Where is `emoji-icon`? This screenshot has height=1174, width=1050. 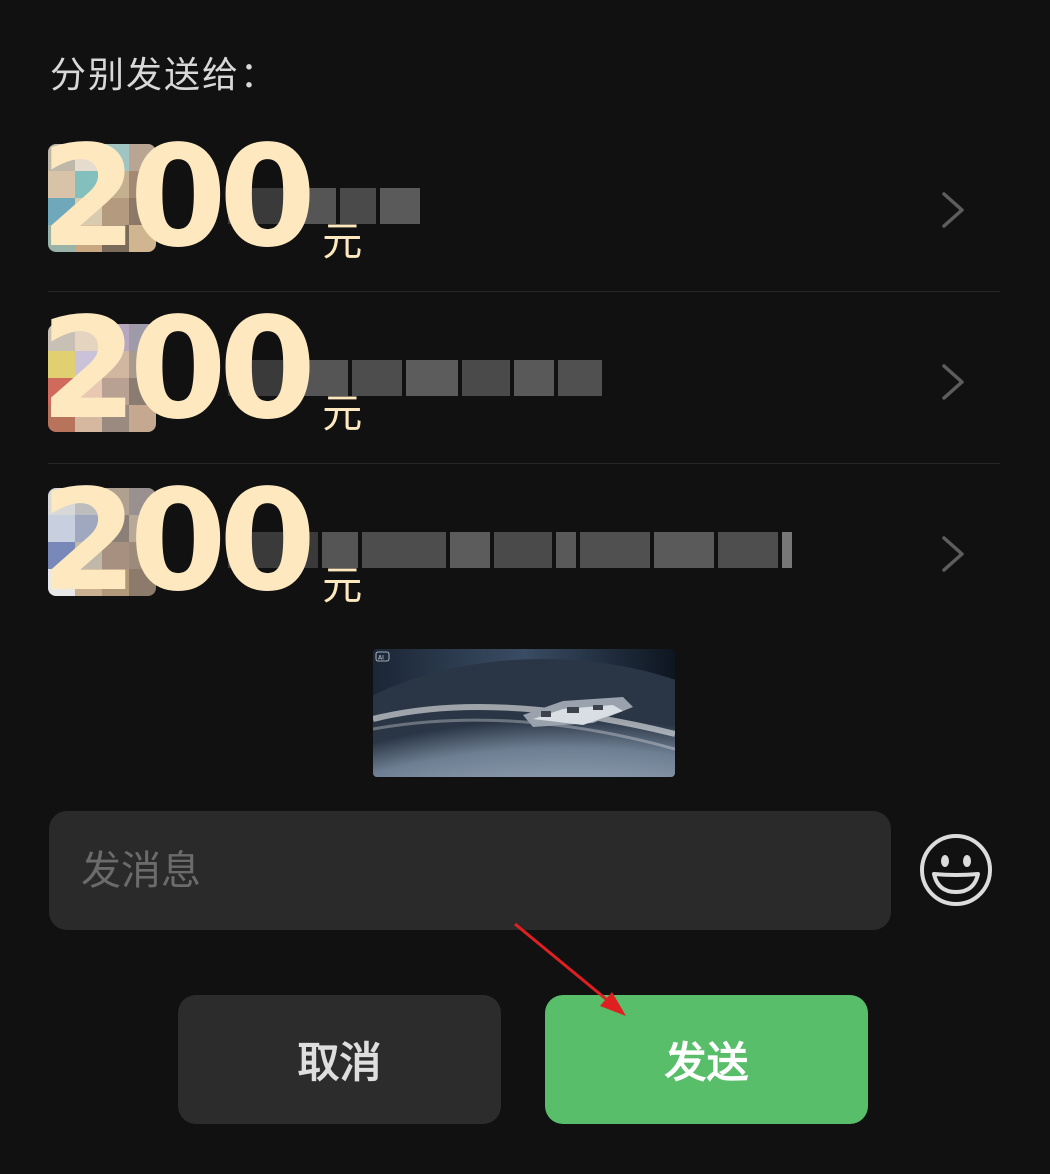
emoji-icon is located at coordinates (956, 870).